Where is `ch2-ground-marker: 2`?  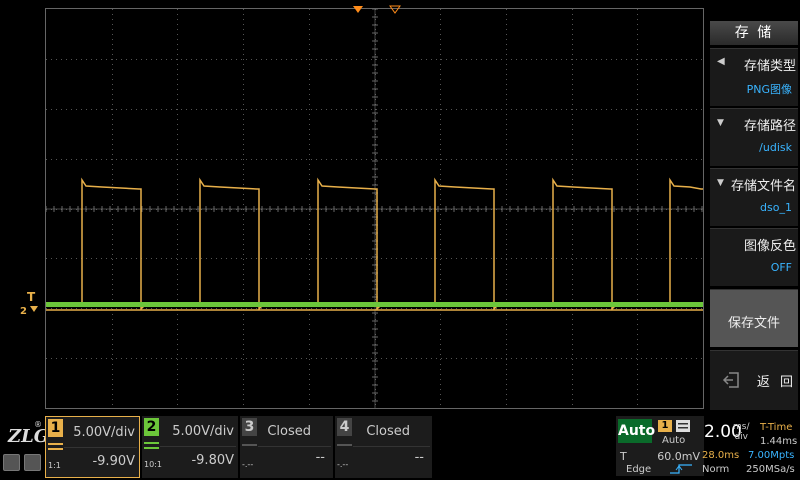
ch2-ground-marker: 2 is located at coordinates (23, 311).